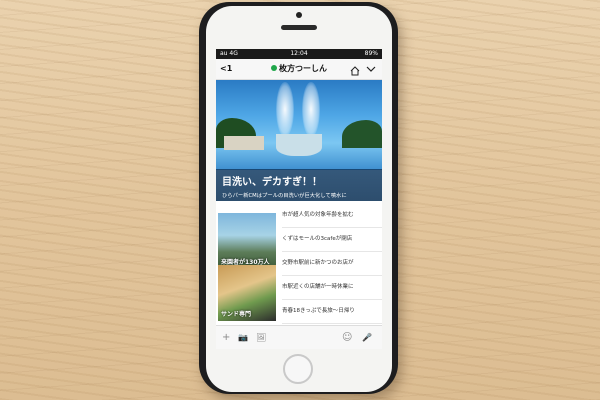 The width and height of the screenshot is (600, 400). What do you see at coordinates (299, 337) in the screenshot?
I see `message-toolbar: + 📷 🖼 ☺ 🎤` at bounding box center [299, 337].